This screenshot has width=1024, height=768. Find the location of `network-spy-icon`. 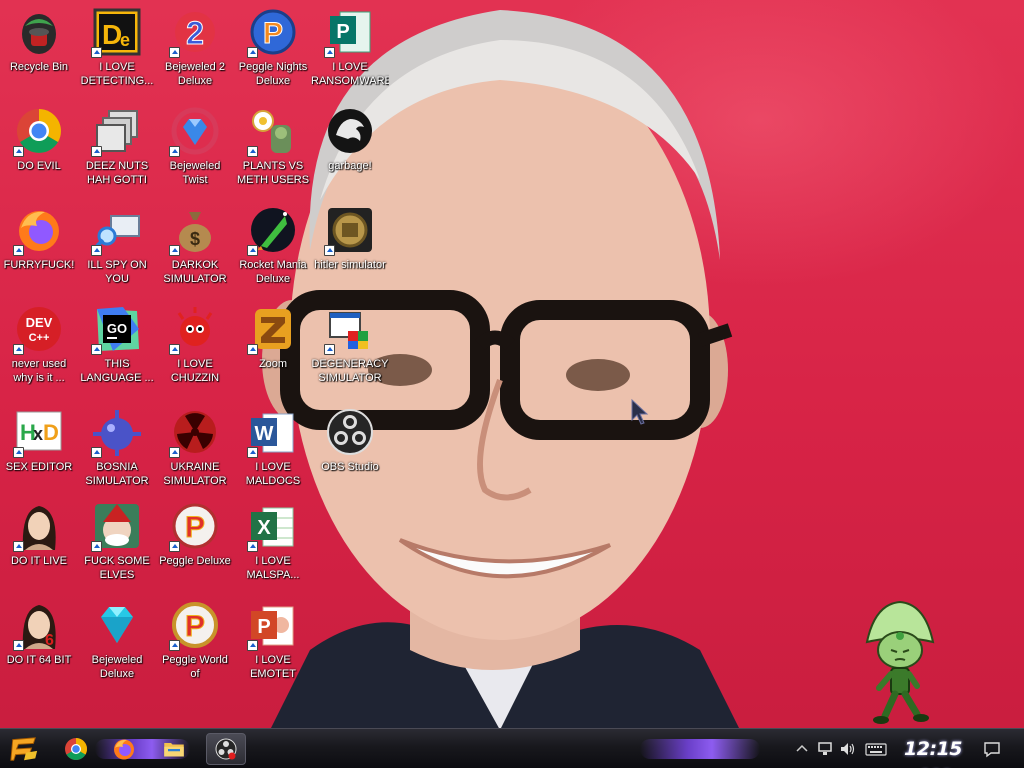

network-spy-icon is located at coordinates (116, 231).